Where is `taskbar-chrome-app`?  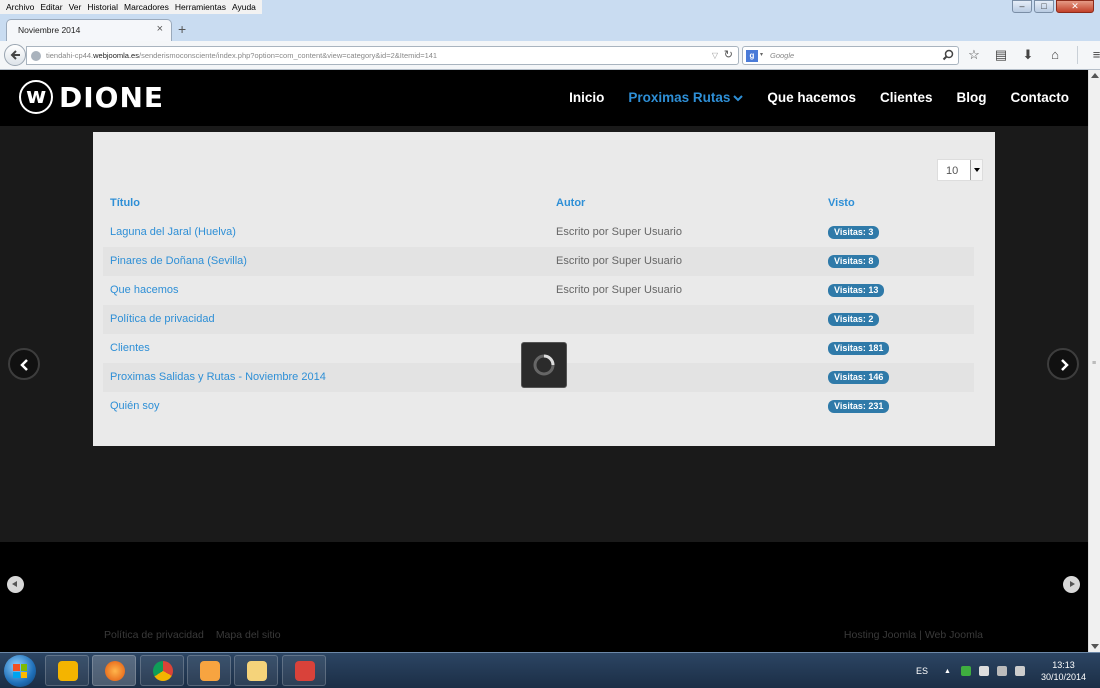 taskbar-chrome-app is located at coordinates (162, 670).